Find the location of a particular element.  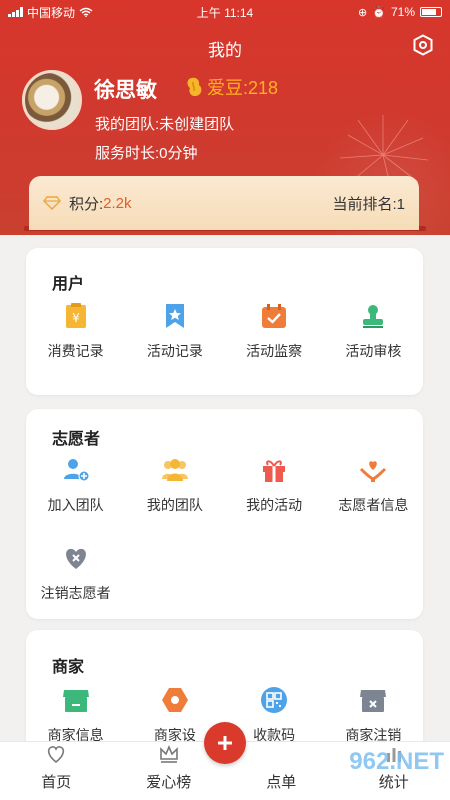

section-title-user: 用户 is located at coordinates (68, 284).